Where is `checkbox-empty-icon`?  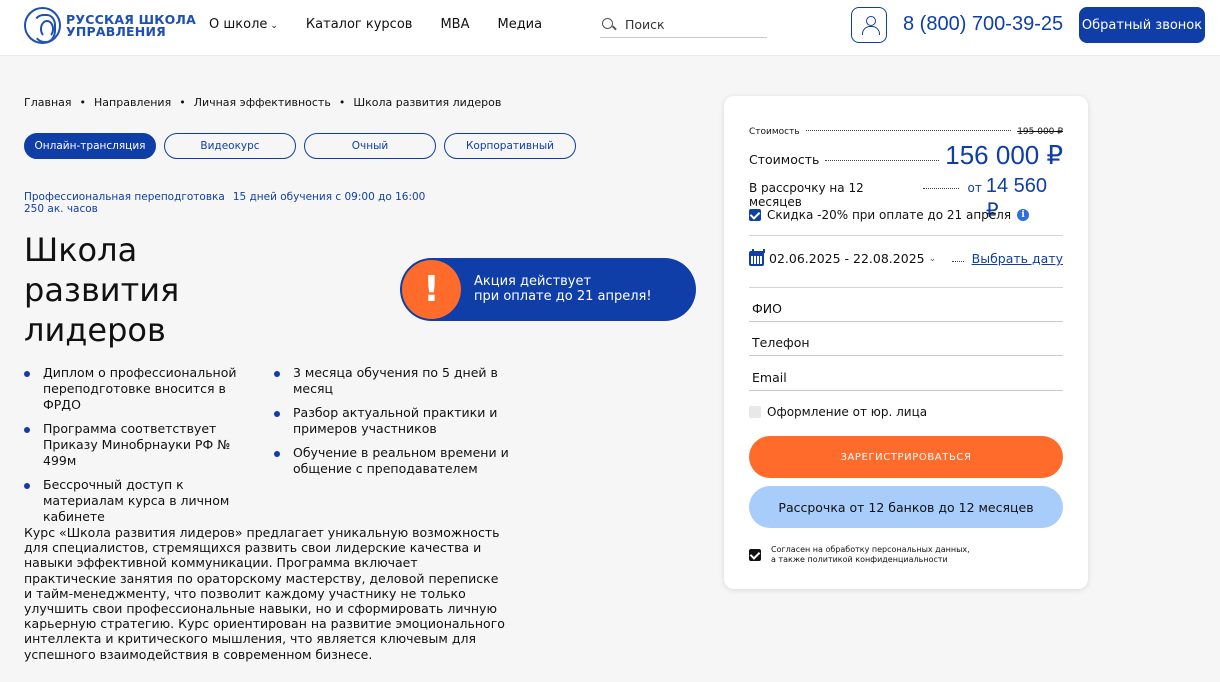
checkbox-empty-icon is located at coordinates (755, 412).